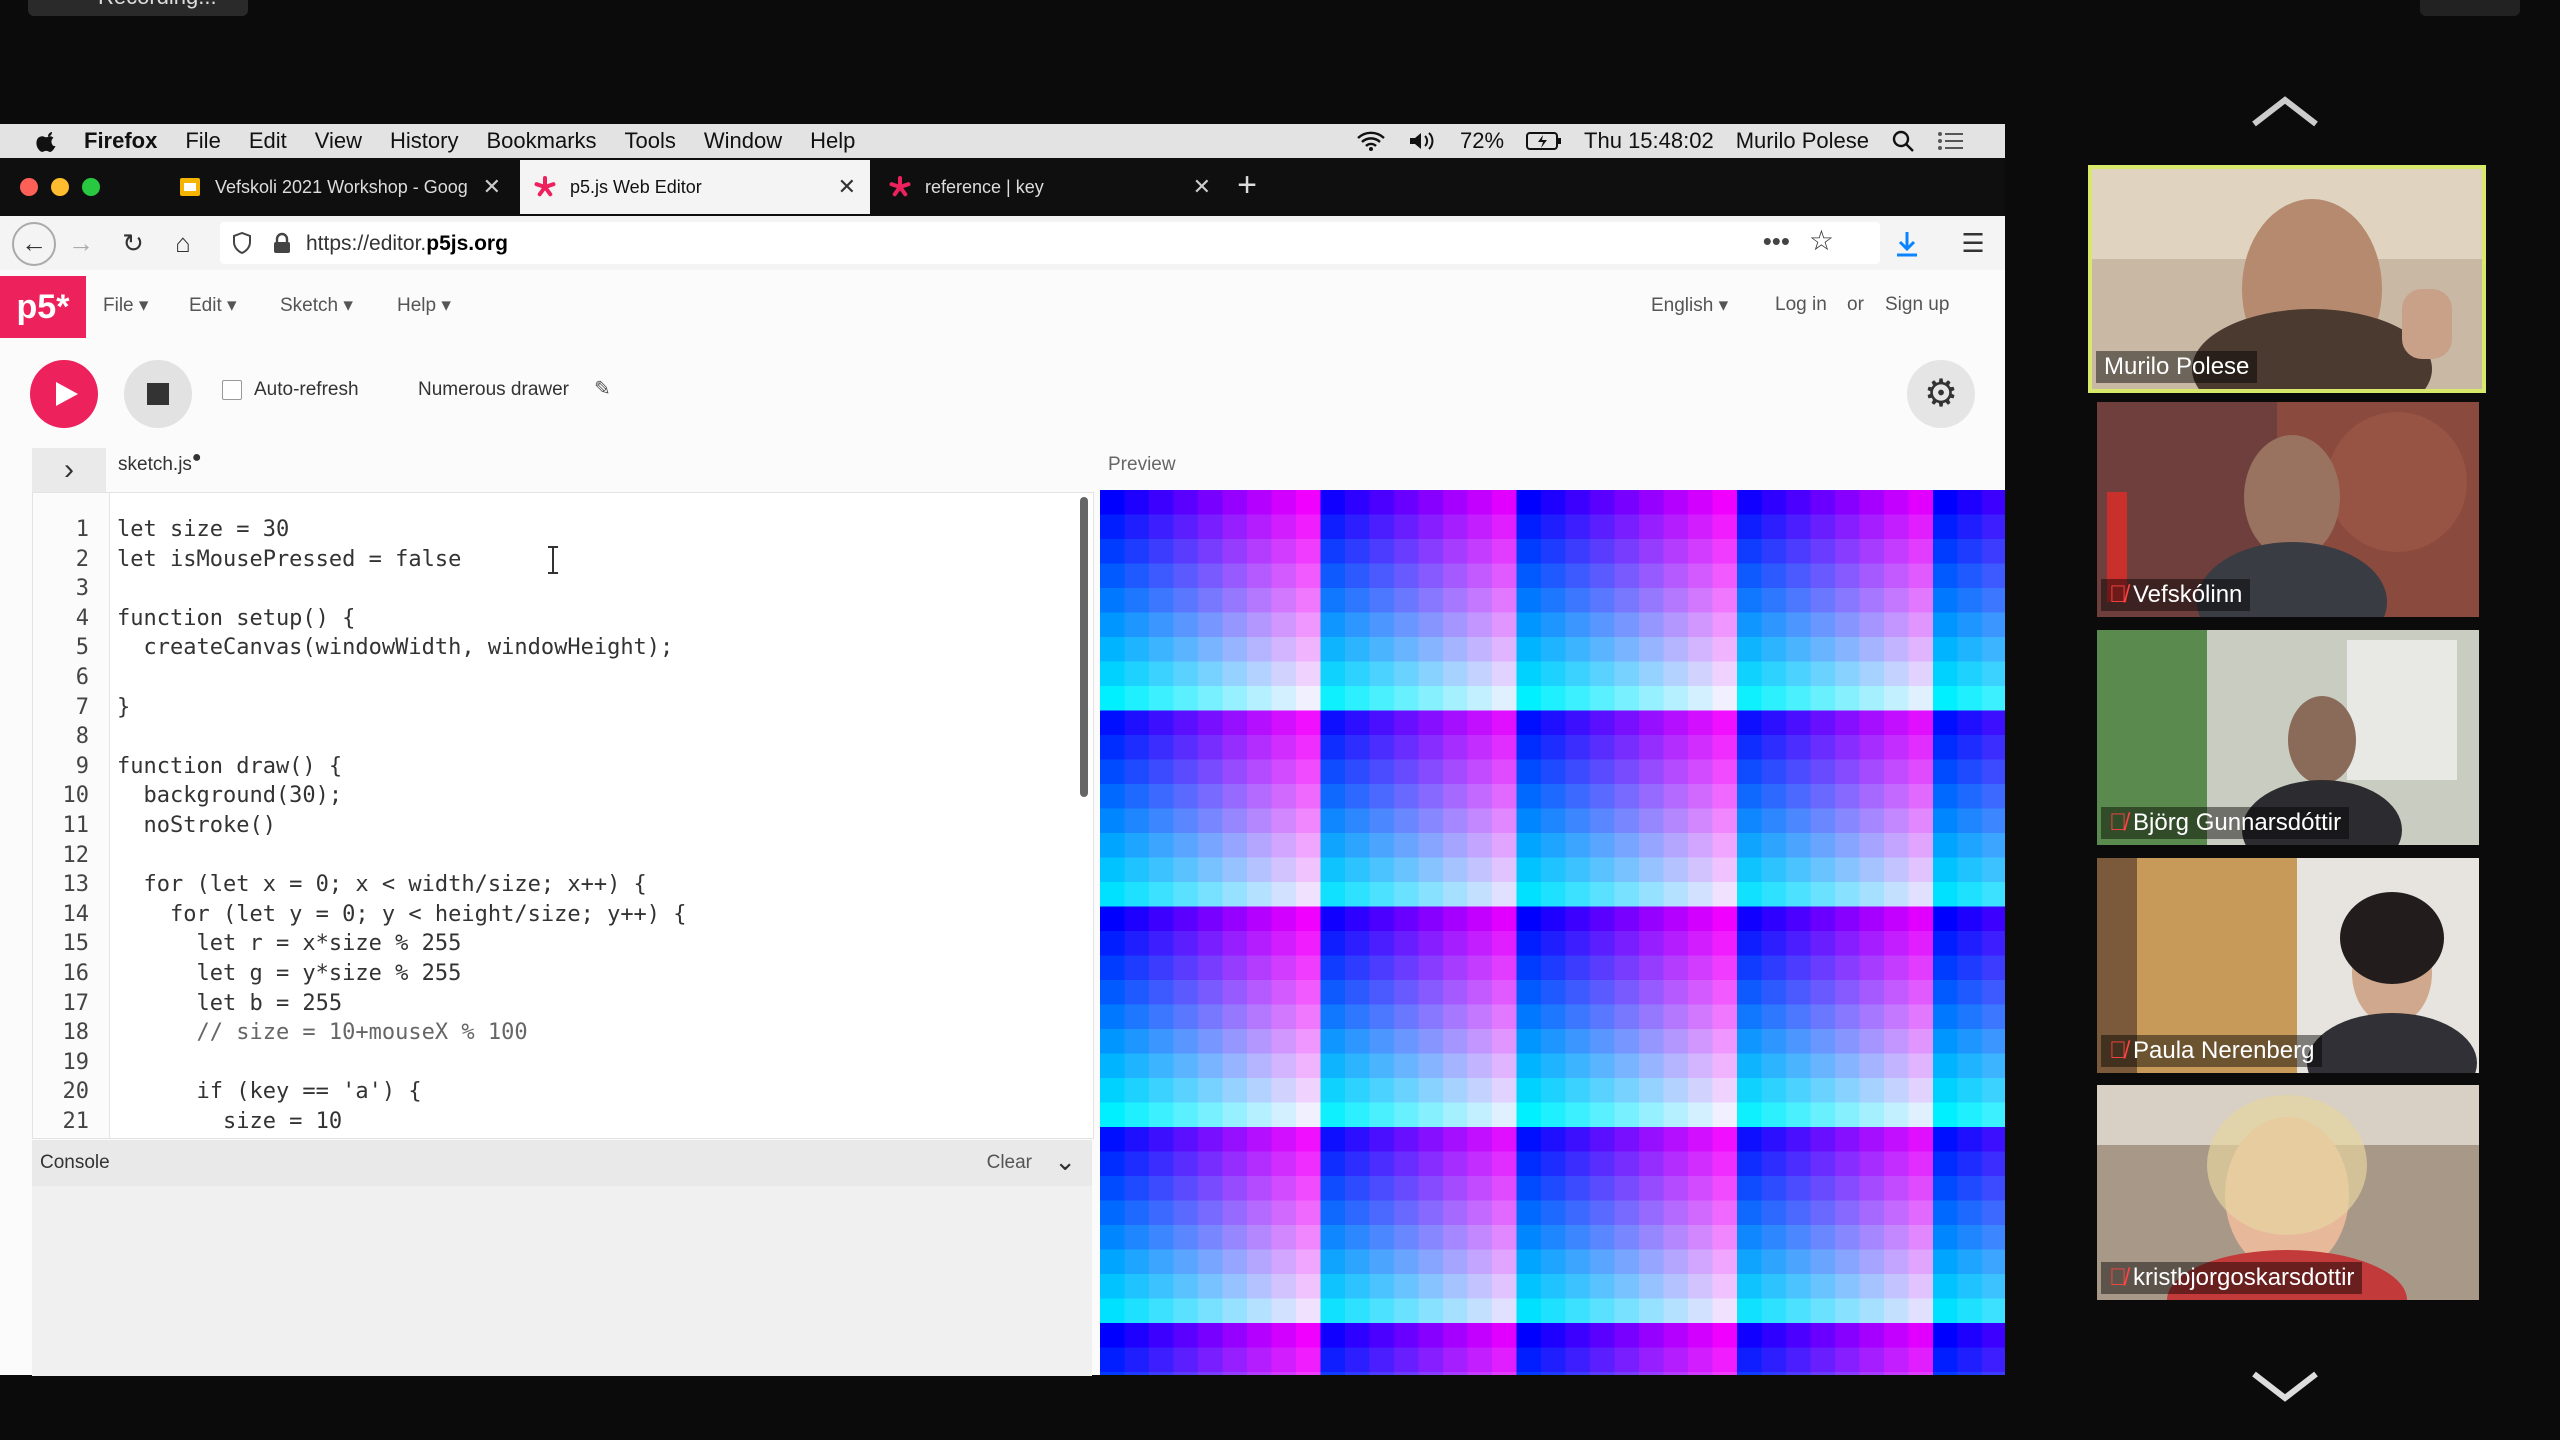 The height and width of the screenshot is (1440, 2560). What do you see at coordinates (1973, 243) in the screenshot?
I see `hamburger-menu-icon: ☰` at bounding box center [1973, 243].